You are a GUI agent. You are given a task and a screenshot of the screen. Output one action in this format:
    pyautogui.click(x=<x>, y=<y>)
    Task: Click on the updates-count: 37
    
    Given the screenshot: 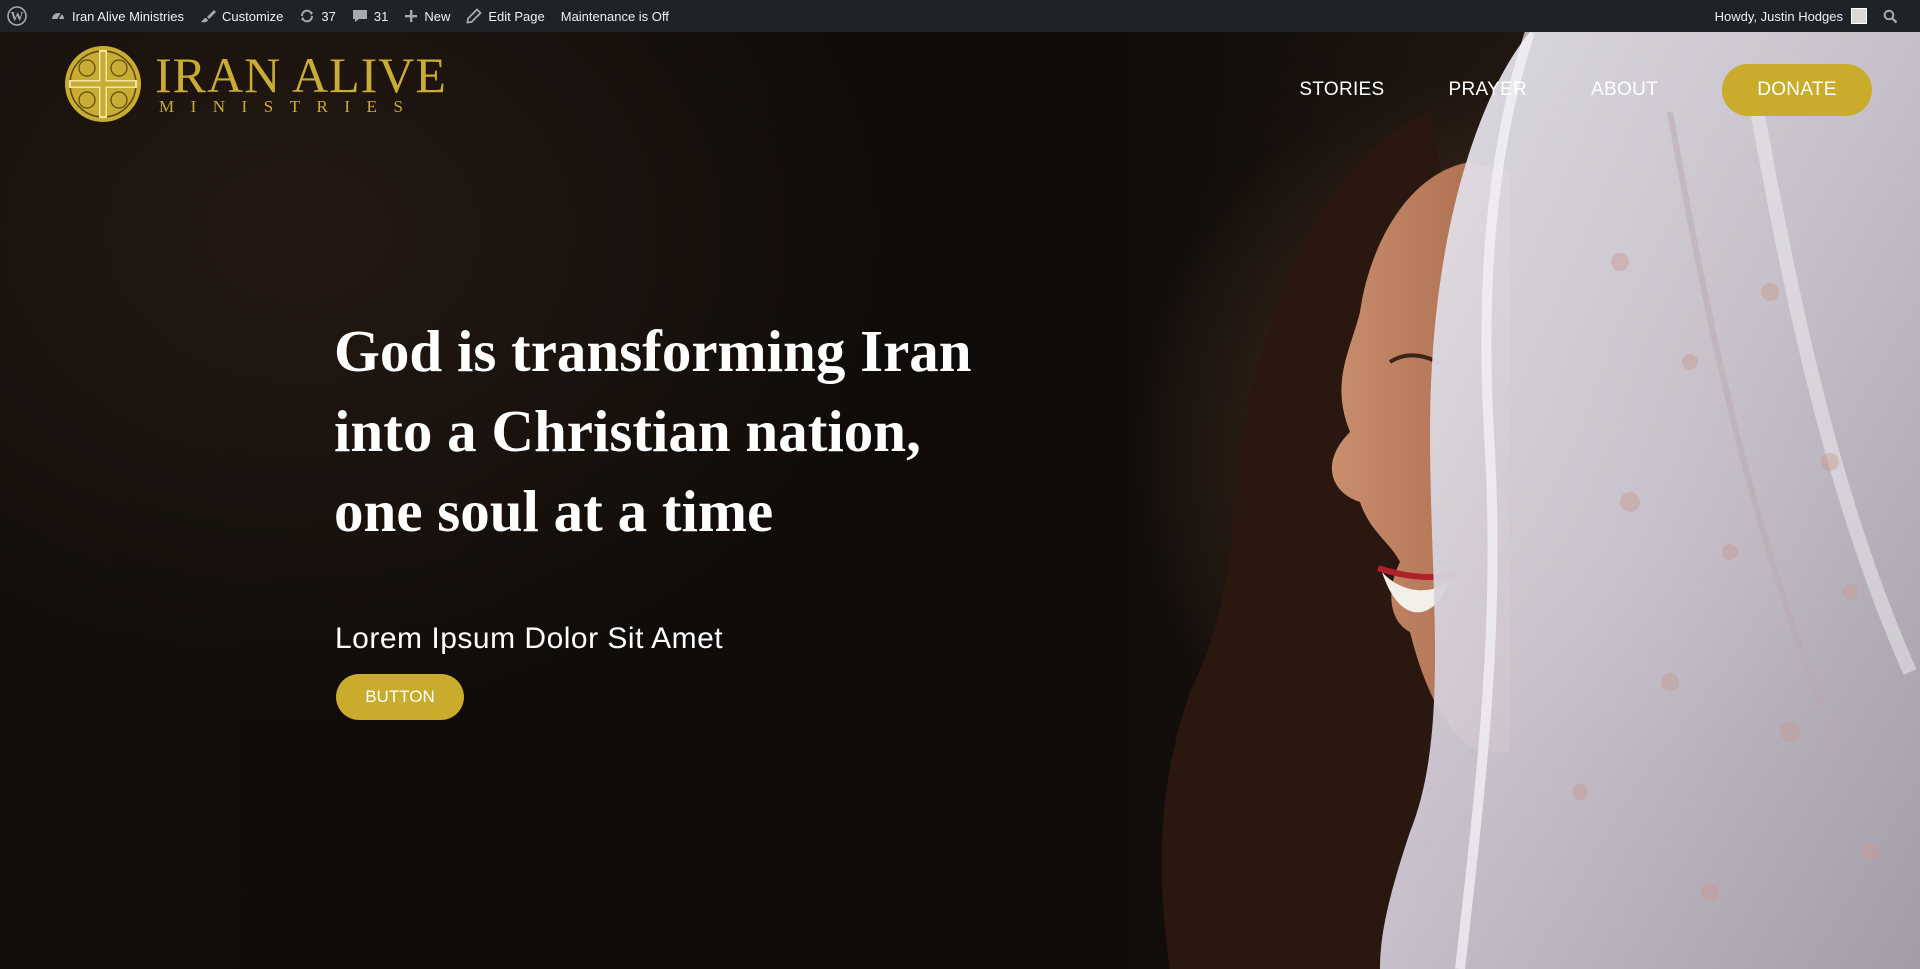 What is the action you would take?
    pyautogui.click(x=328, y=16)
    